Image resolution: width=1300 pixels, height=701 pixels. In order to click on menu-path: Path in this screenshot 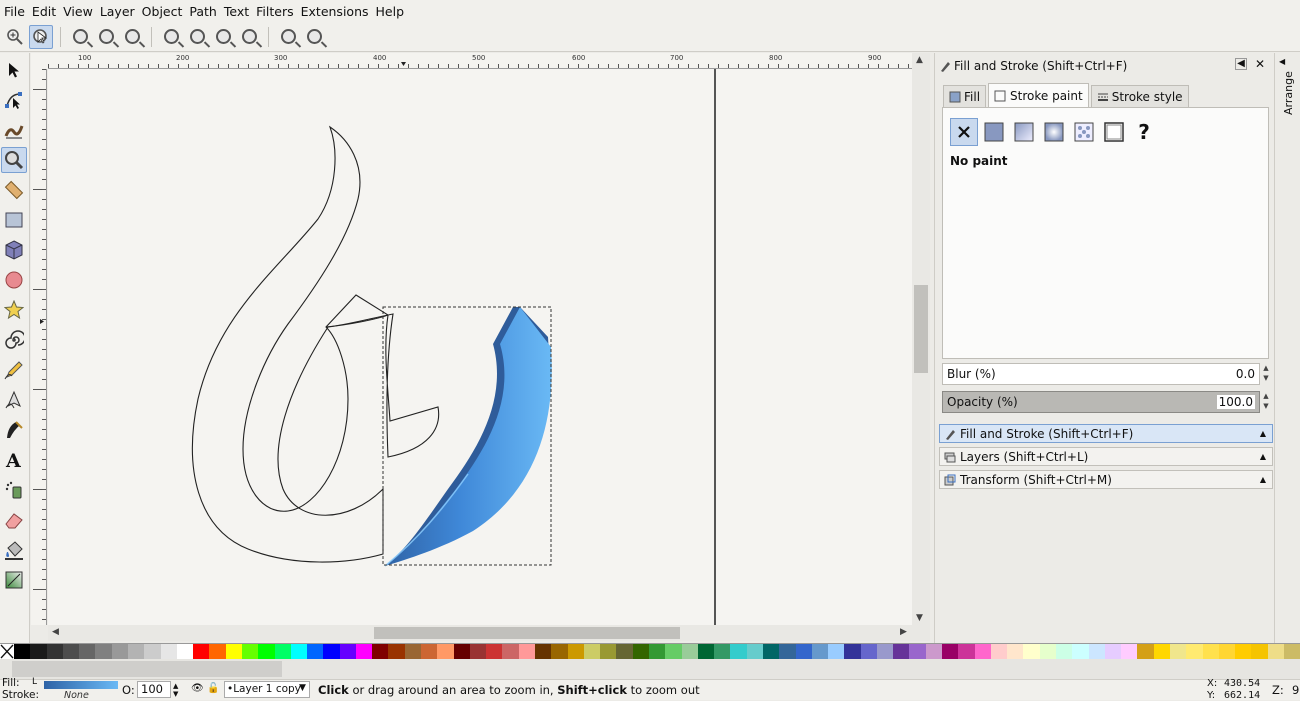, I will do `click(206, 11)`.